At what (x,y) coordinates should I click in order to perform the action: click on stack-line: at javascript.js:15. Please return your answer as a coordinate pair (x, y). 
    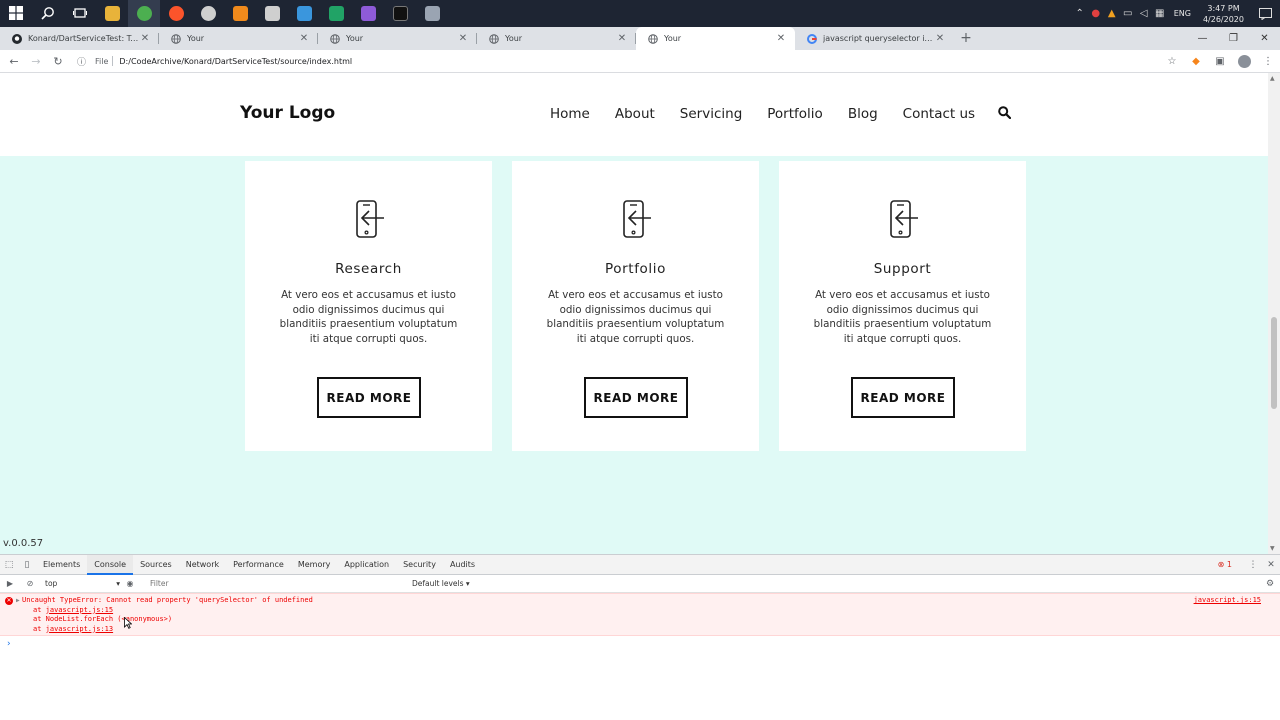
    Looking at the image, I should click on (651, 611).